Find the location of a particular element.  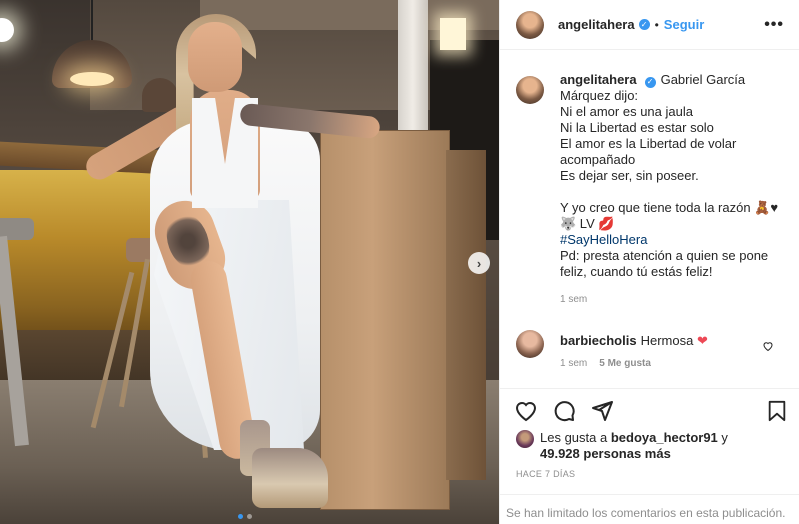

photo-wooden-crate-side is located at coordinates (466, 315).